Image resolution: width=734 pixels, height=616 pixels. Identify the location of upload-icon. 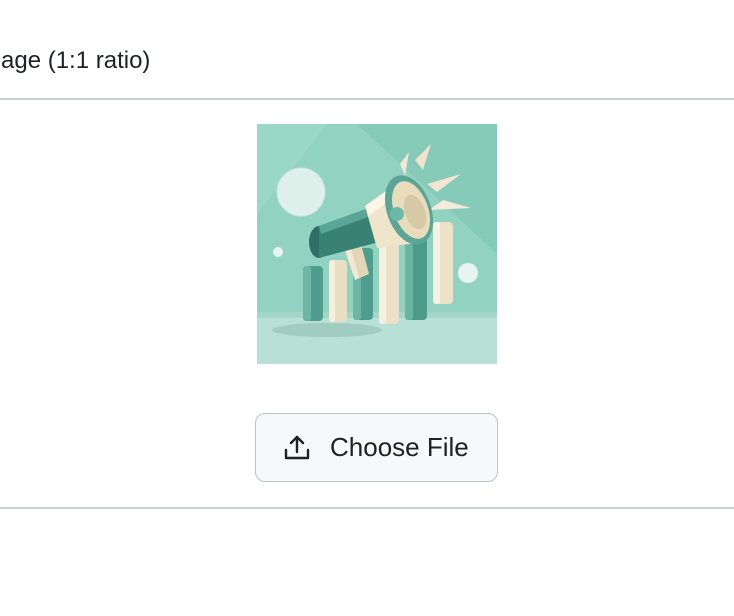
(297, 448).